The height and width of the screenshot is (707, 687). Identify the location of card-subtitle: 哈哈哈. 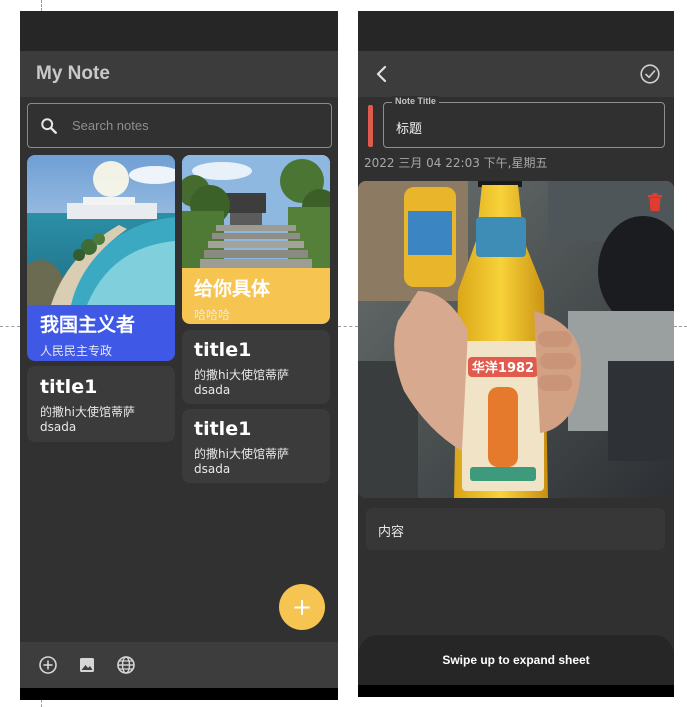
(212, 315).